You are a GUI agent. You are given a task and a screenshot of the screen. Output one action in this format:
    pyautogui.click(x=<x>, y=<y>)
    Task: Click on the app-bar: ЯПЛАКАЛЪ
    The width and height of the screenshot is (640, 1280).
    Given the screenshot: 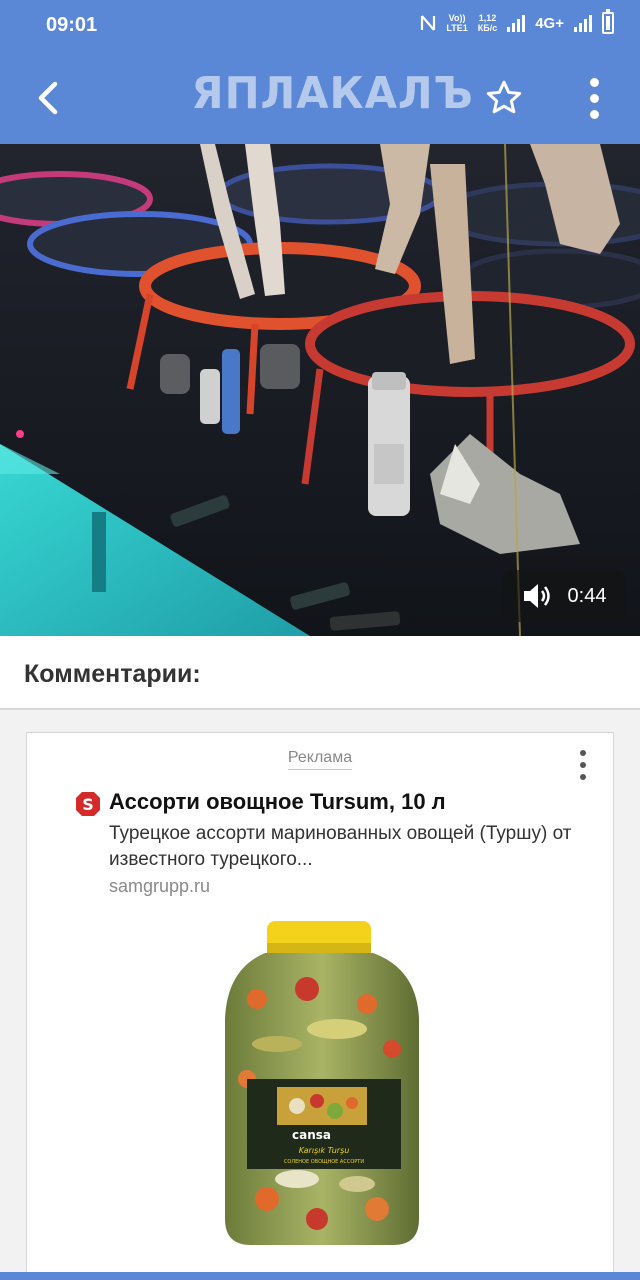 What is the action you would take?
    pyautogui.click(x=320, y=98)
    